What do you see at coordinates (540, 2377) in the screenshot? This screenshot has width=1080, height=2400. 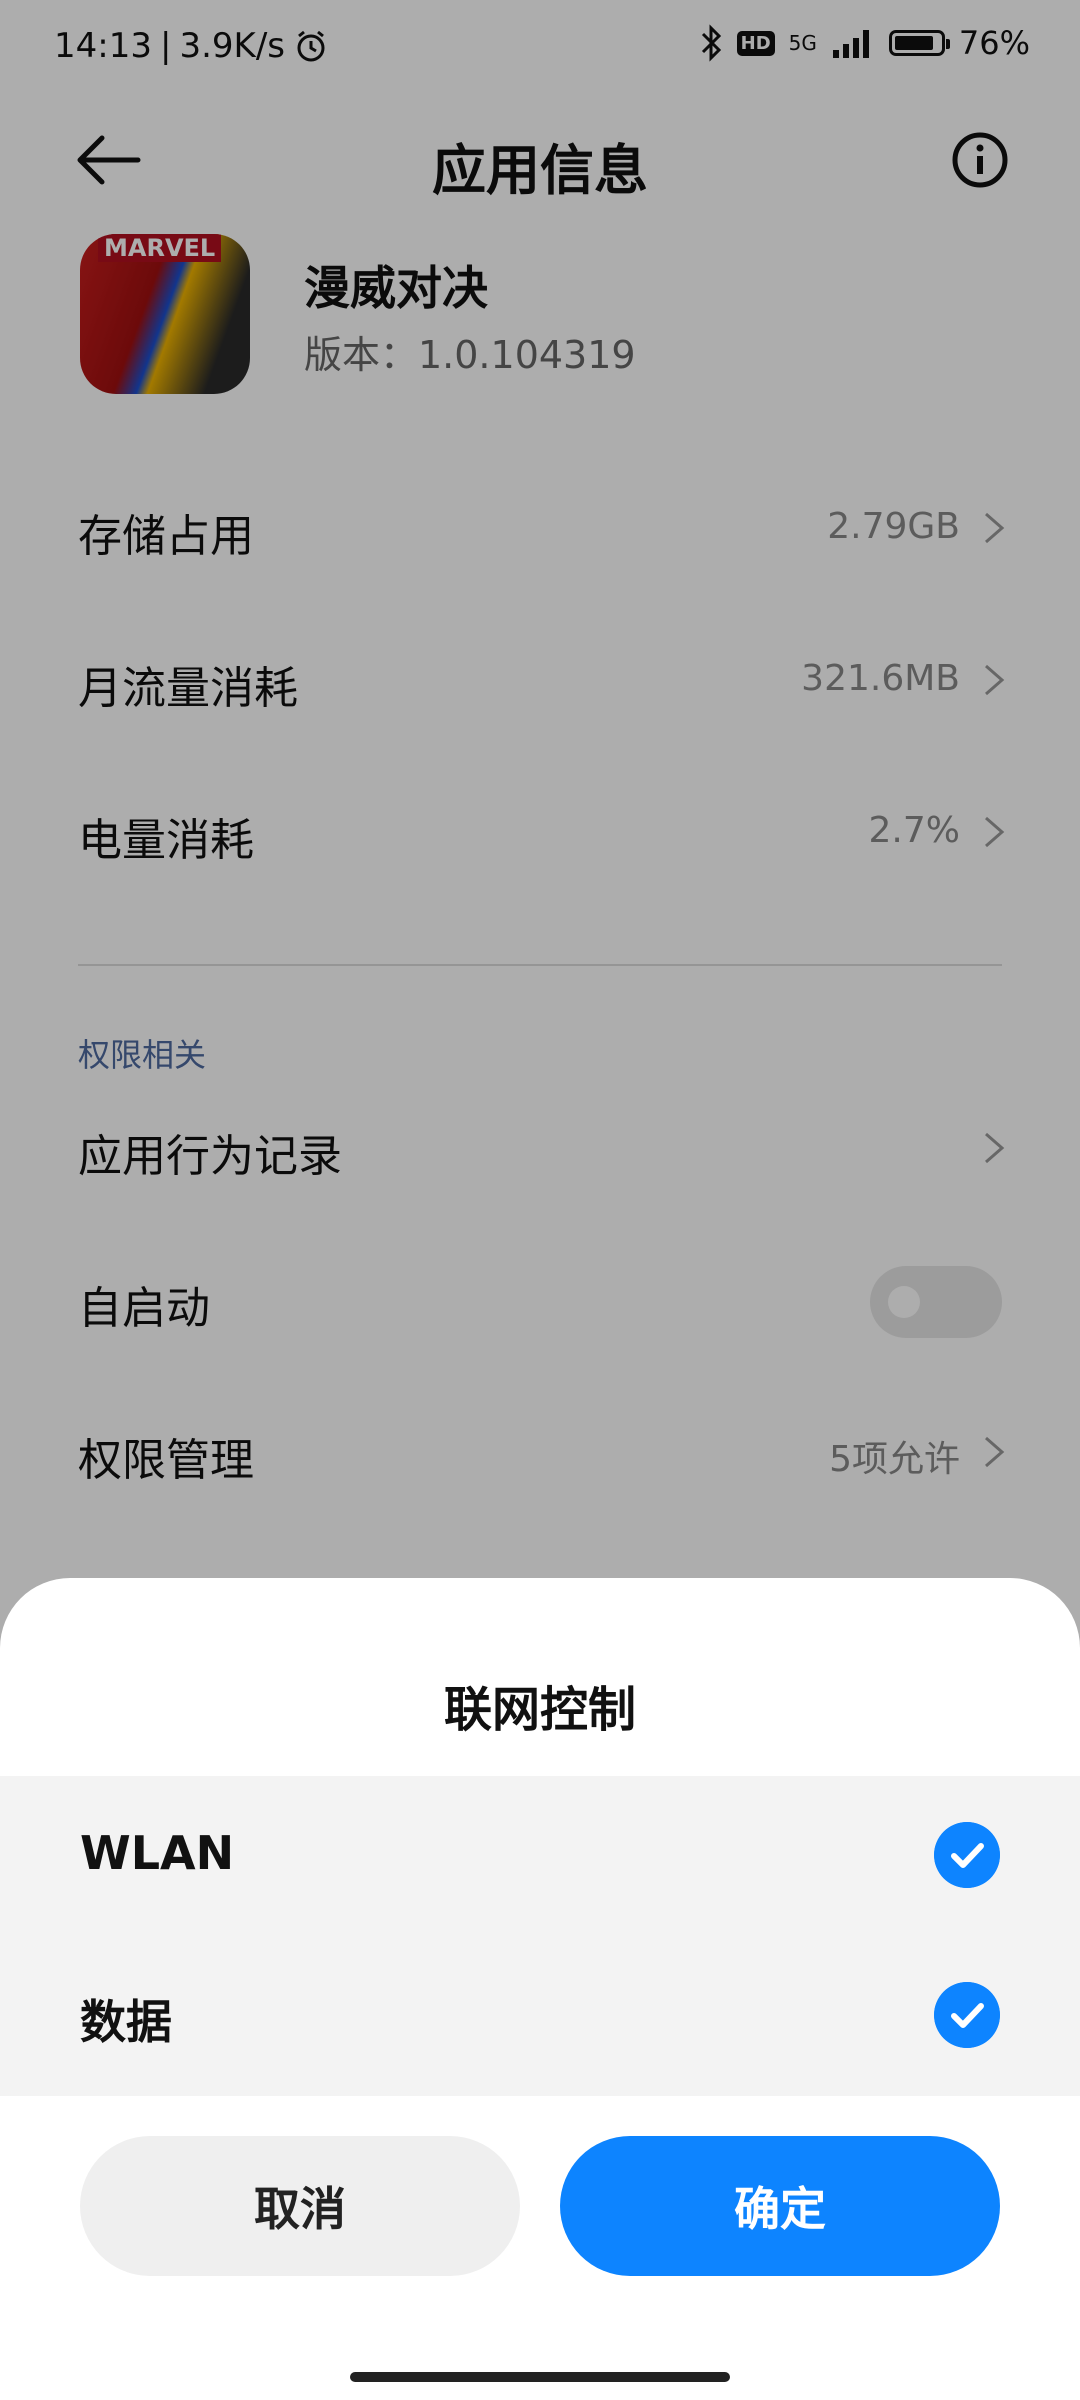 I see `home-indicator` at bounding box center [540, 2377].